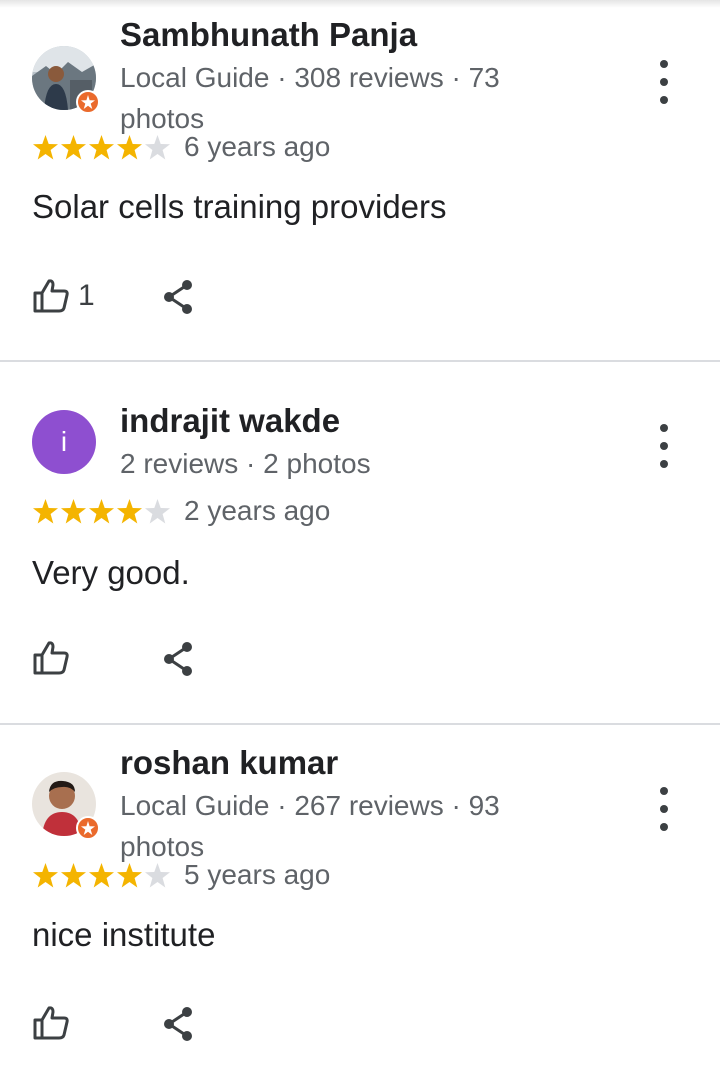 This screenshot has width=720, height=1079. What do you see at coordinates (230, 421) in the screenshot?
I see `reviewer-name: indrajit wakde` at bounding box center [230, 421].